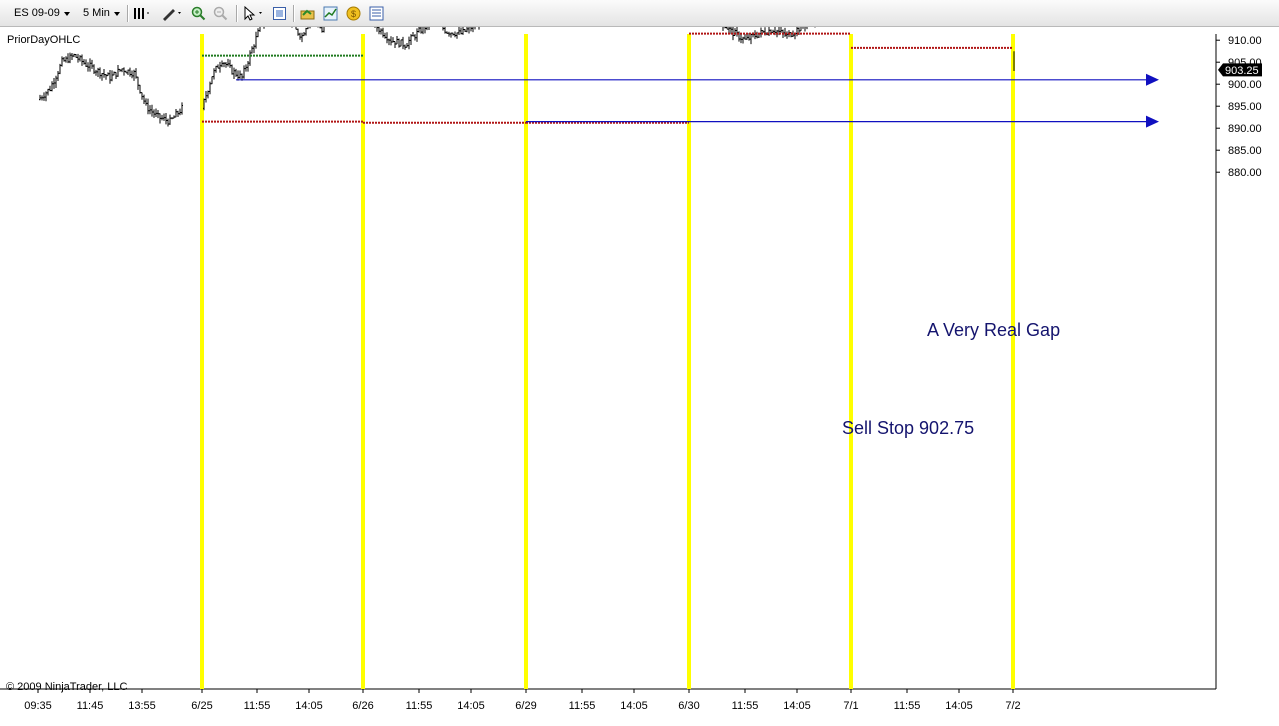  I want to click on y-axis-tick-label: 895.00, so click(1245, 107).